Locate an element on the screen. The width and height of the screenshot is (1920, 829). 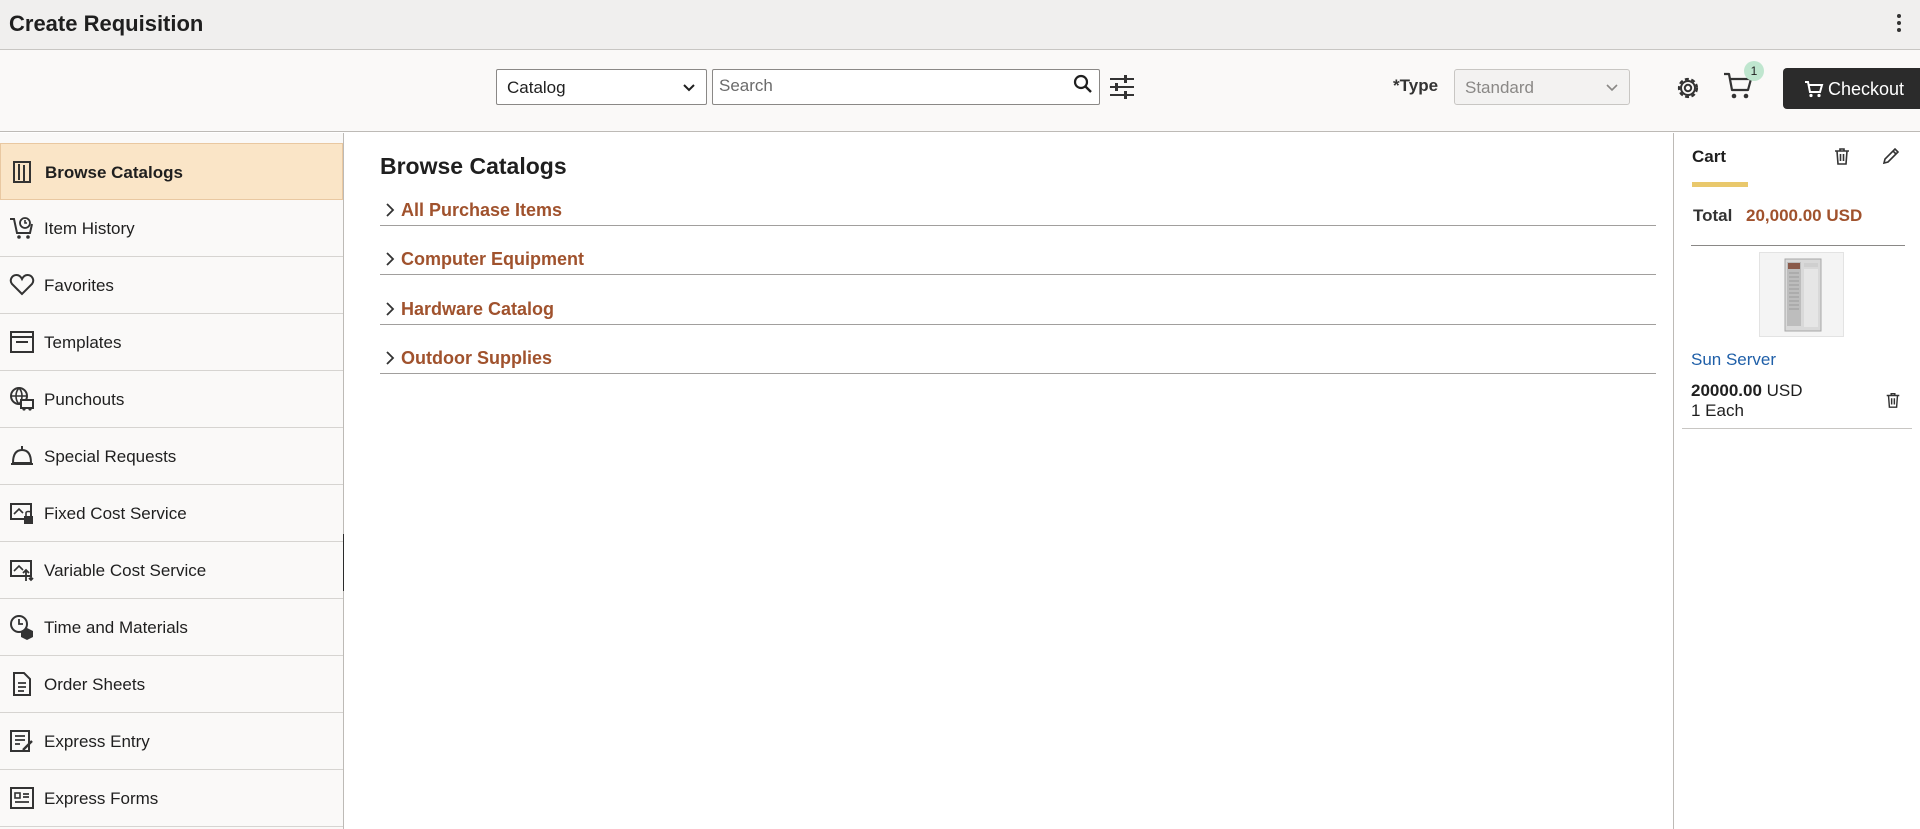
type-label: *Type is located at coordinates (1416, 85).